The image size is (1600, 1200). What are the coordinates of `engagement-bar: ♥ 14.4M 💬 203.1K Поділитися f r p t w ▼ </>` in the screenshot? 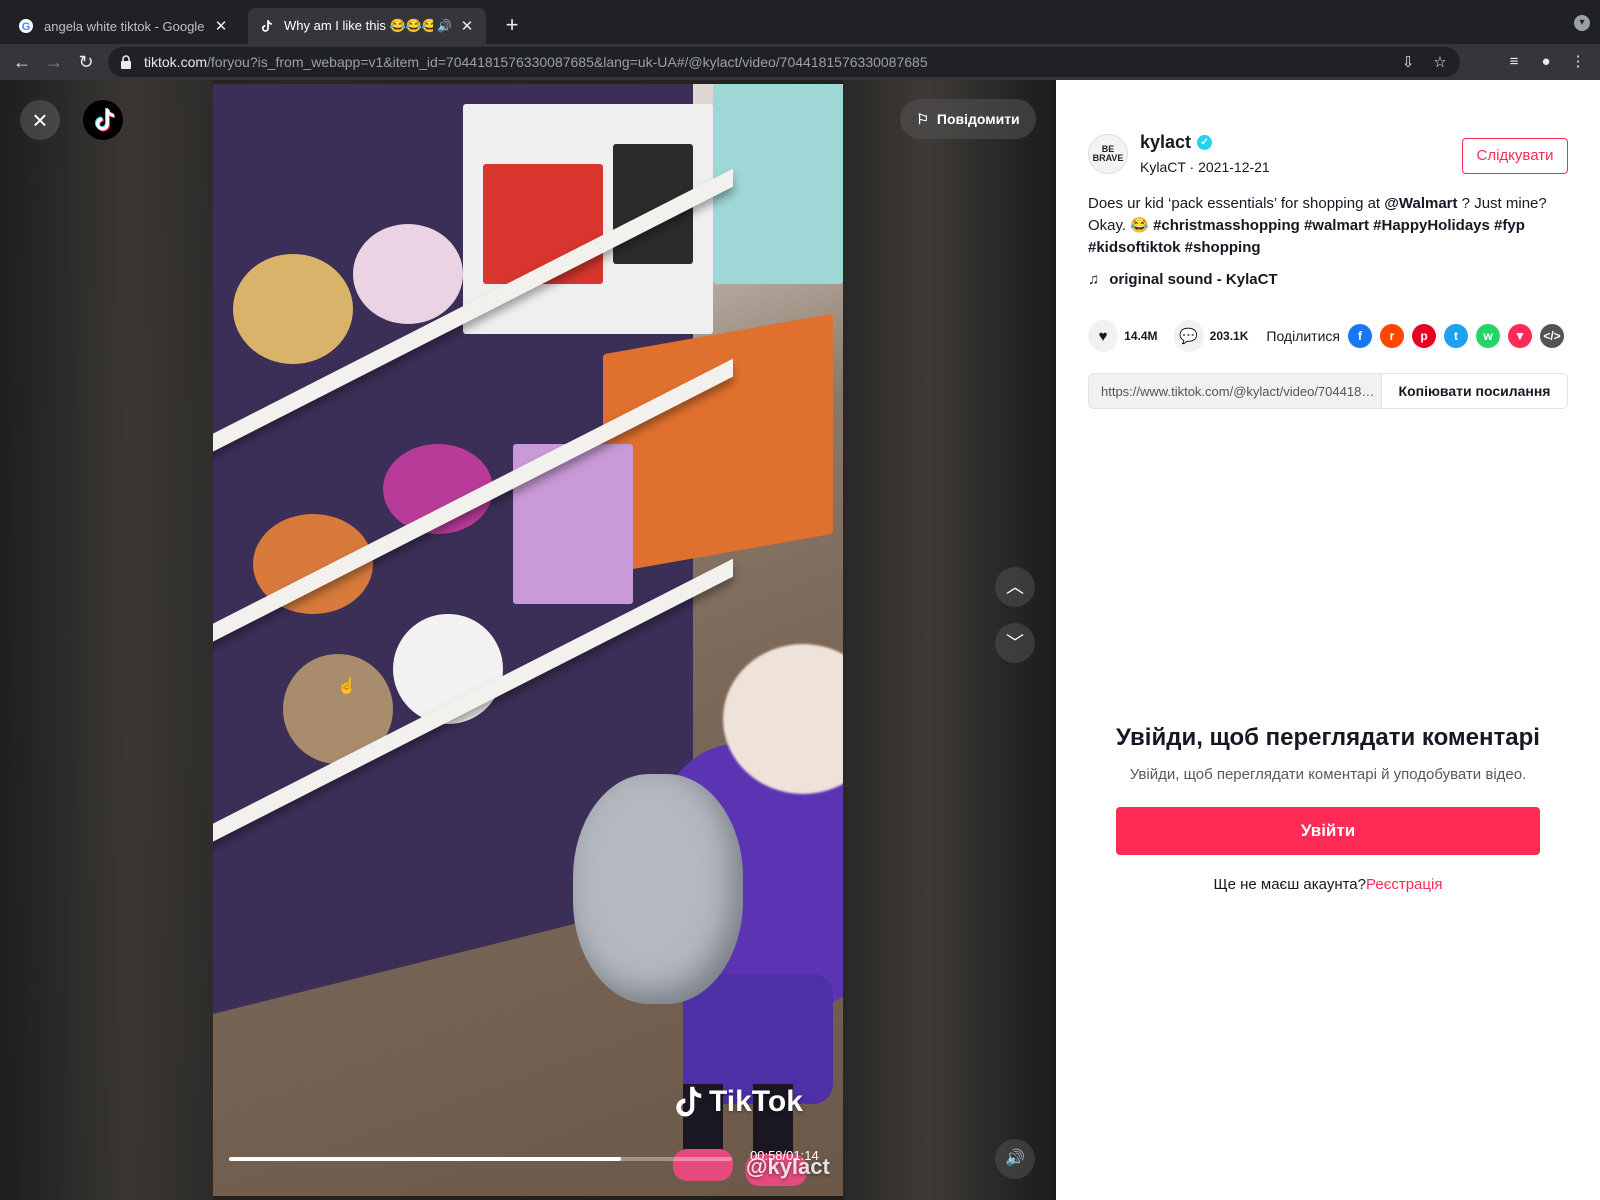 It's located at (1330, 336).